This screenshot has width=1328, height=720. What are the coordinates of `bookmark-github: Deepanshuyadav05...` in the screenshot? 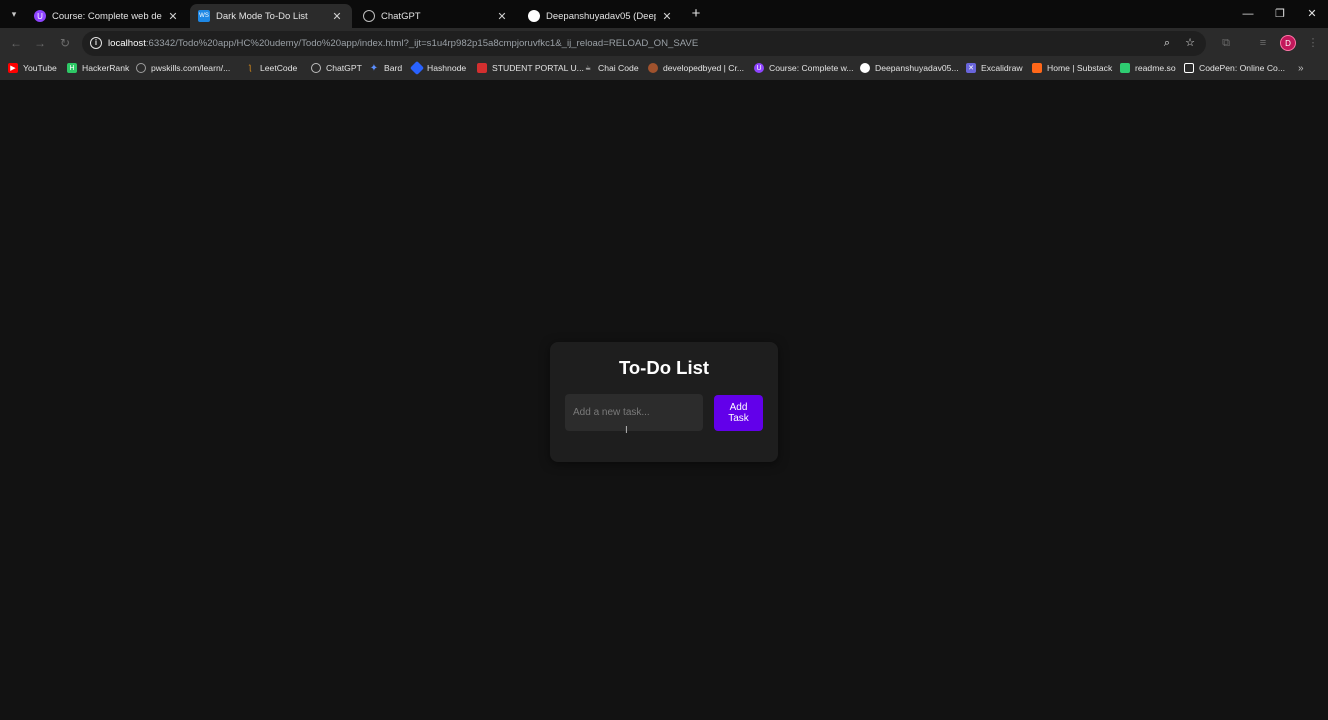 It's located at (909, 68).